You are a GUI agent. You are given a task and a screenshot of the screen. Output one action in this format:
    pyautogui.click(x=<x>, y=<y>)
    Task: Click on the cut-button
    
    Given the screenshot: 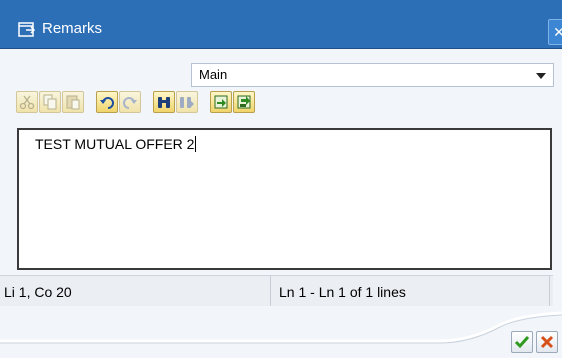 What is the action you would take?
    pyautogui.click(x=27, y=102)
    